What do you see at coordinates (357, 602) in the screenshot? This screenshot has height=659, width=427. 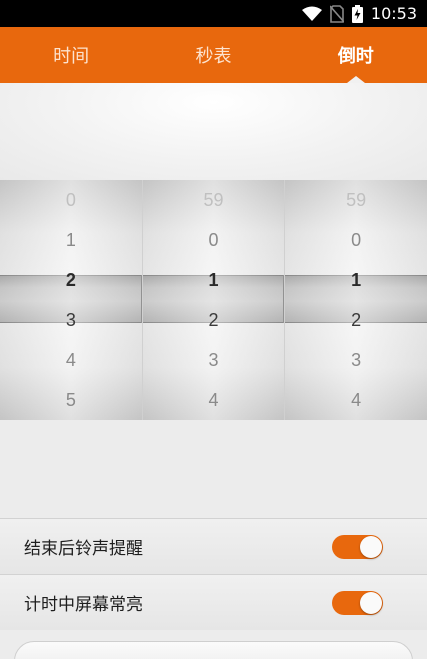 I see `screen-on-toggle` at bounding box center [357, 602].